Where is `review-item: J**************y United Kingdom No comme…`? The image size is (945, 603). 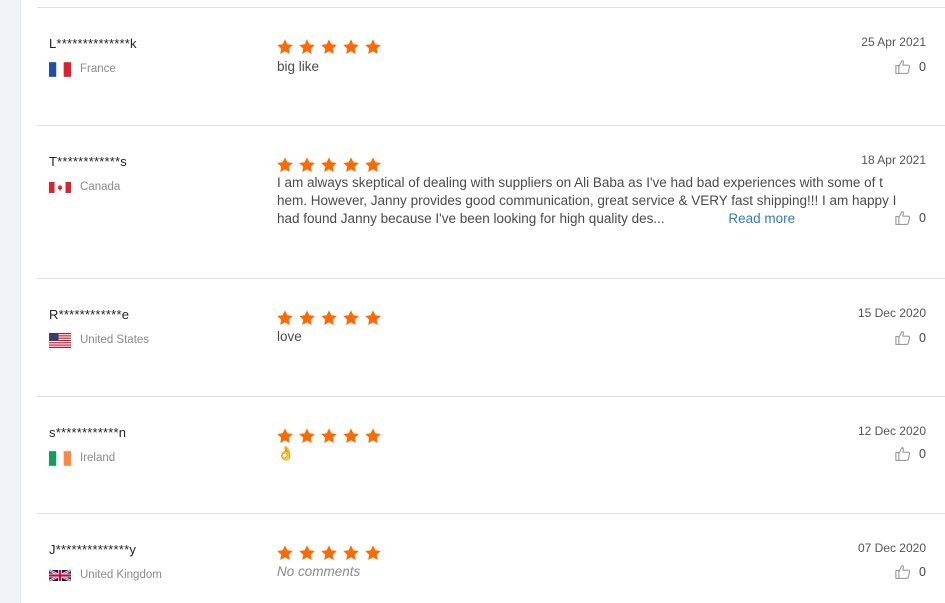 review-item: J**************y United Kingdom No comme… is located at coordinates (491, 558).